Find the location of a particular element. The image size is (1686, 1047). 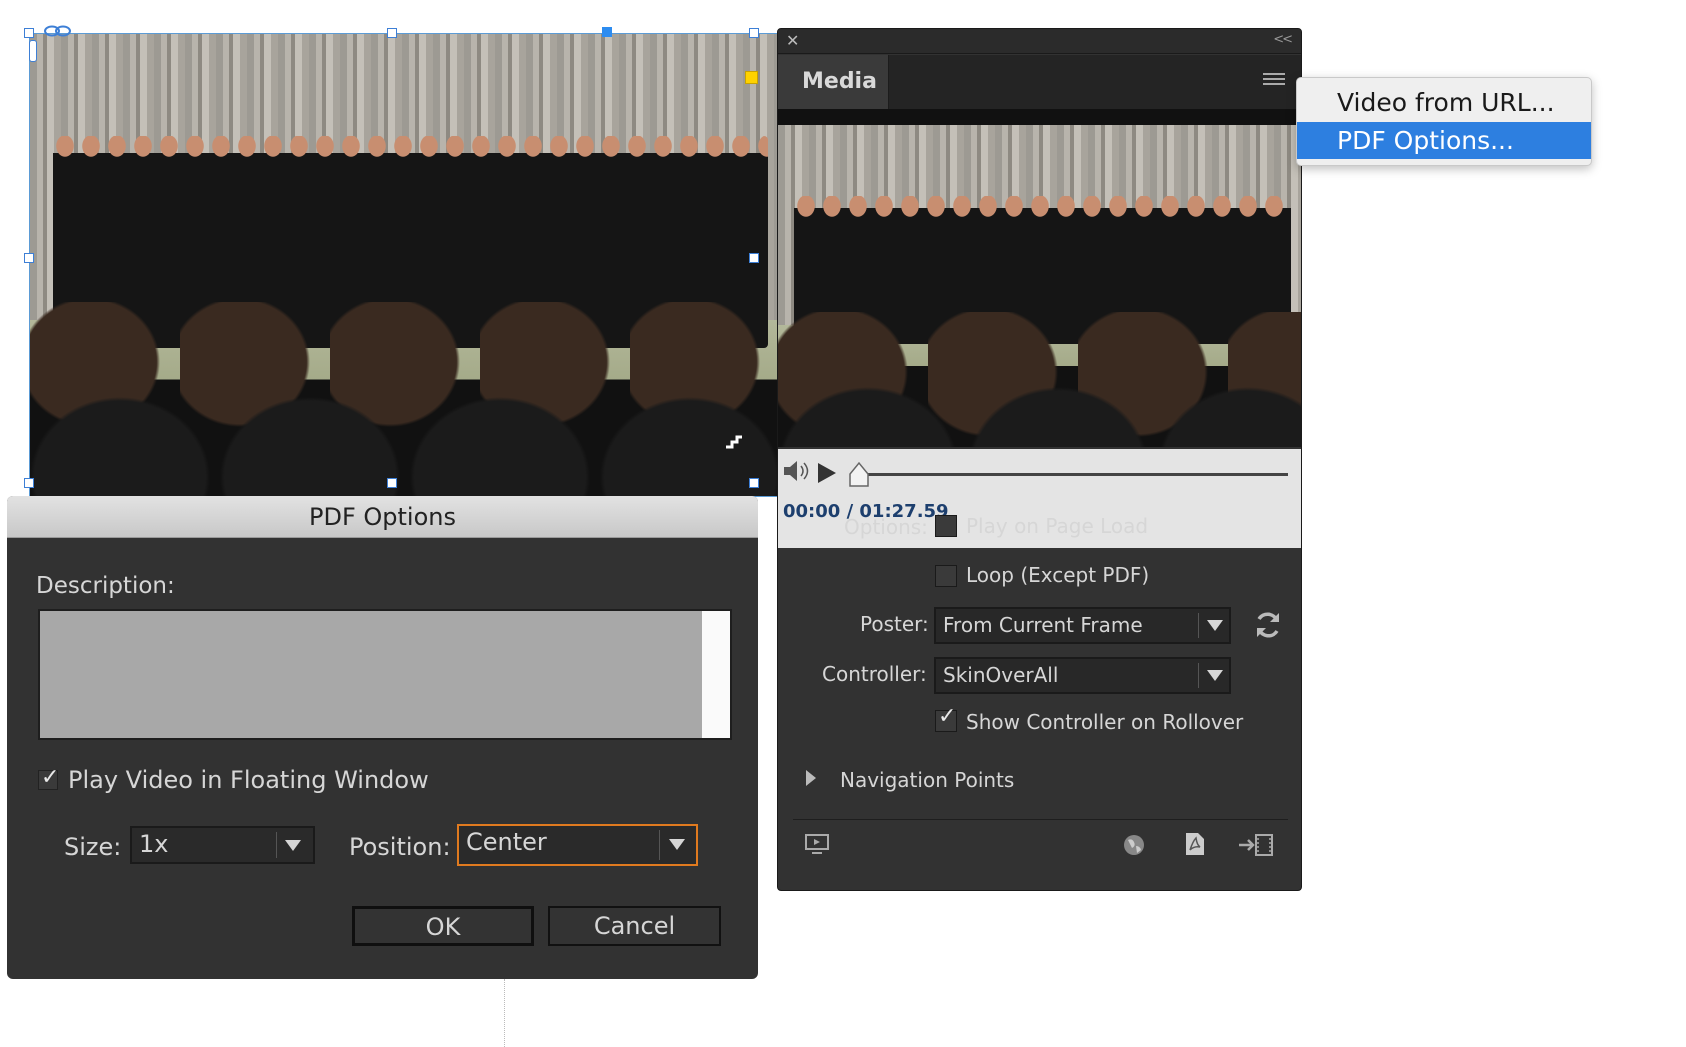

play-on-load-label: Play on Page Load is located at coordinates (1057, 526).